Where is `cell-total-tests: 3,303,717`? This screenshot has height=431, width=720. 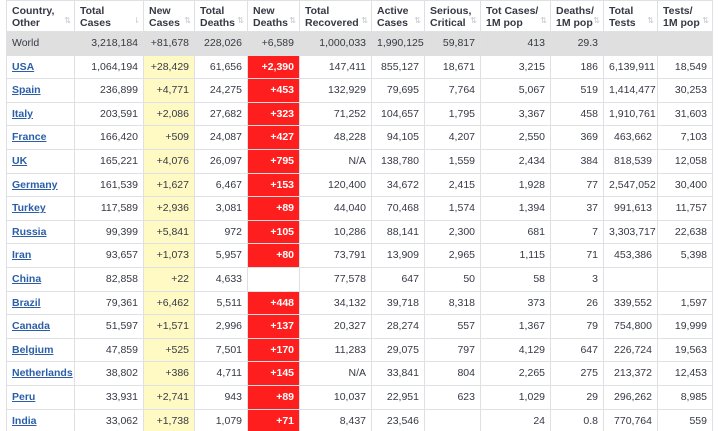 cell-total-tests: 3,303,717 is located at coordinates (631, 232).